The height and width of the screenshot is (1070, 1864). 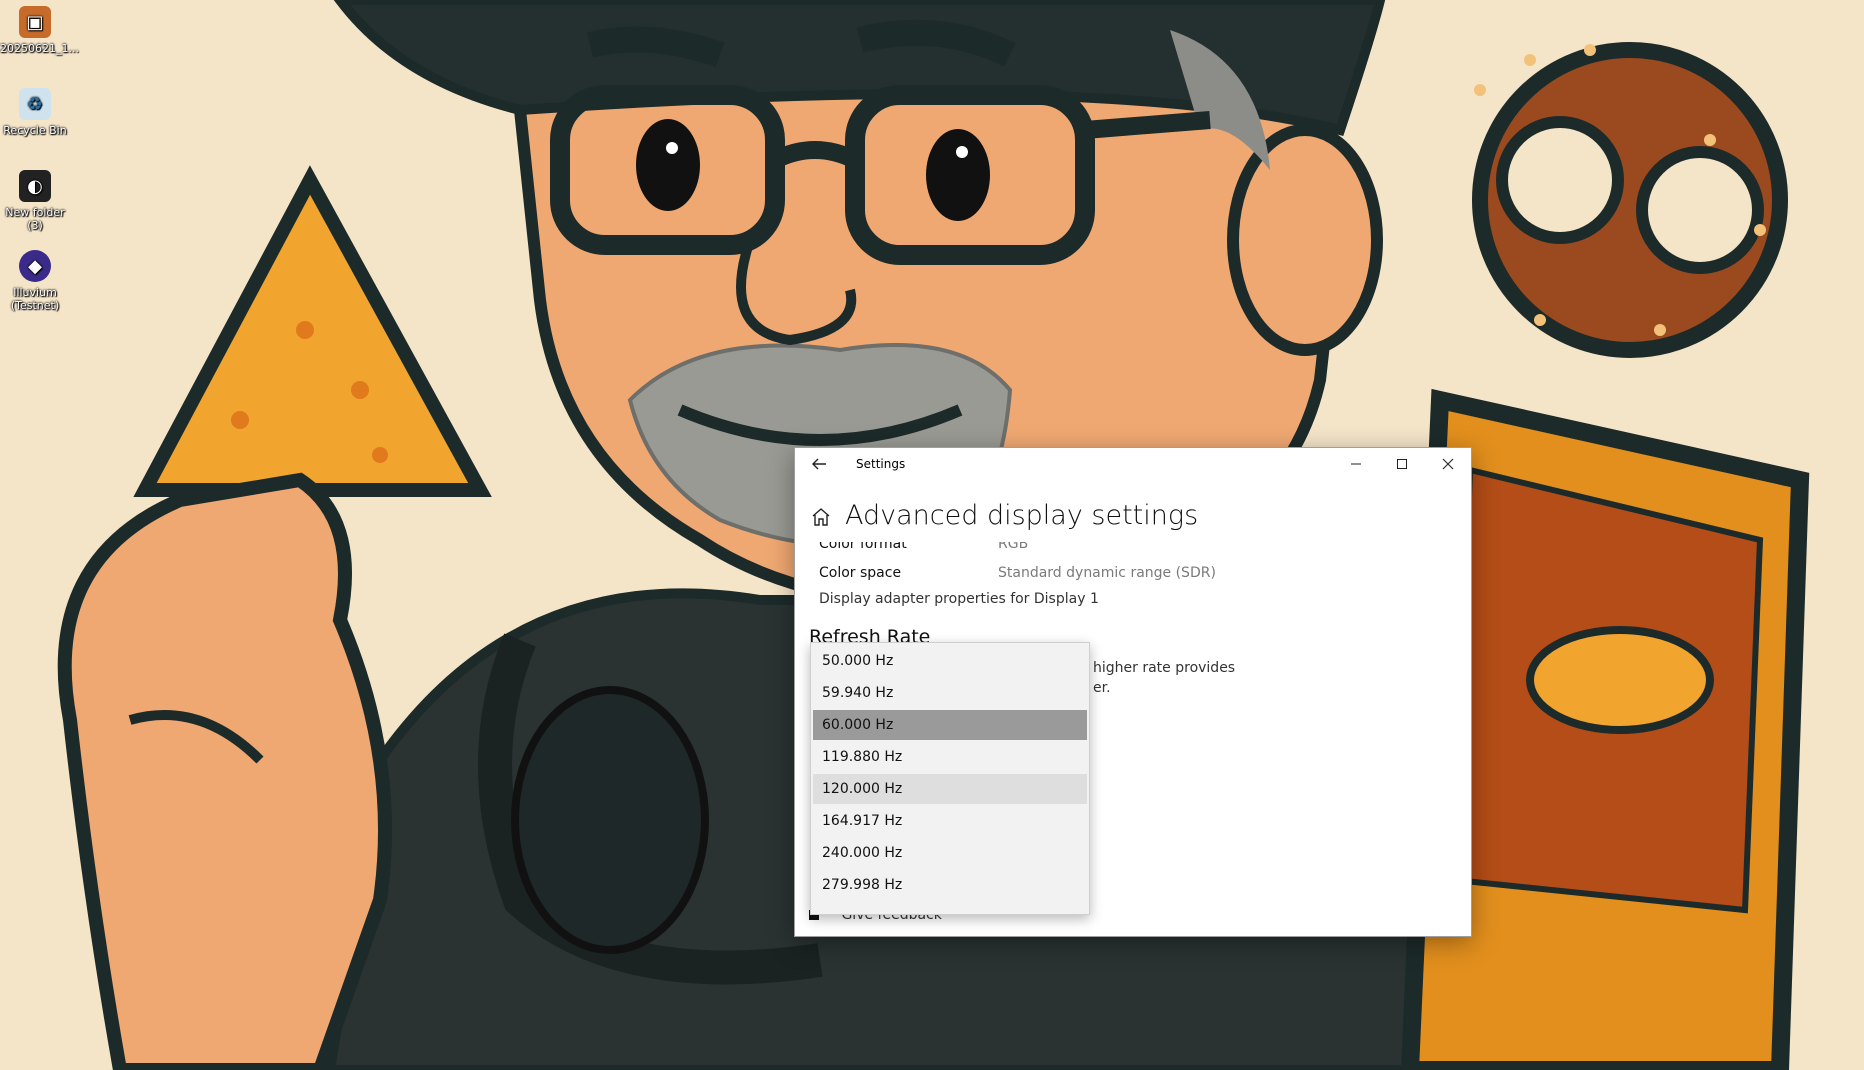 I want to click on recycle-bin-icon: ♻, so click(x=35, y=104).